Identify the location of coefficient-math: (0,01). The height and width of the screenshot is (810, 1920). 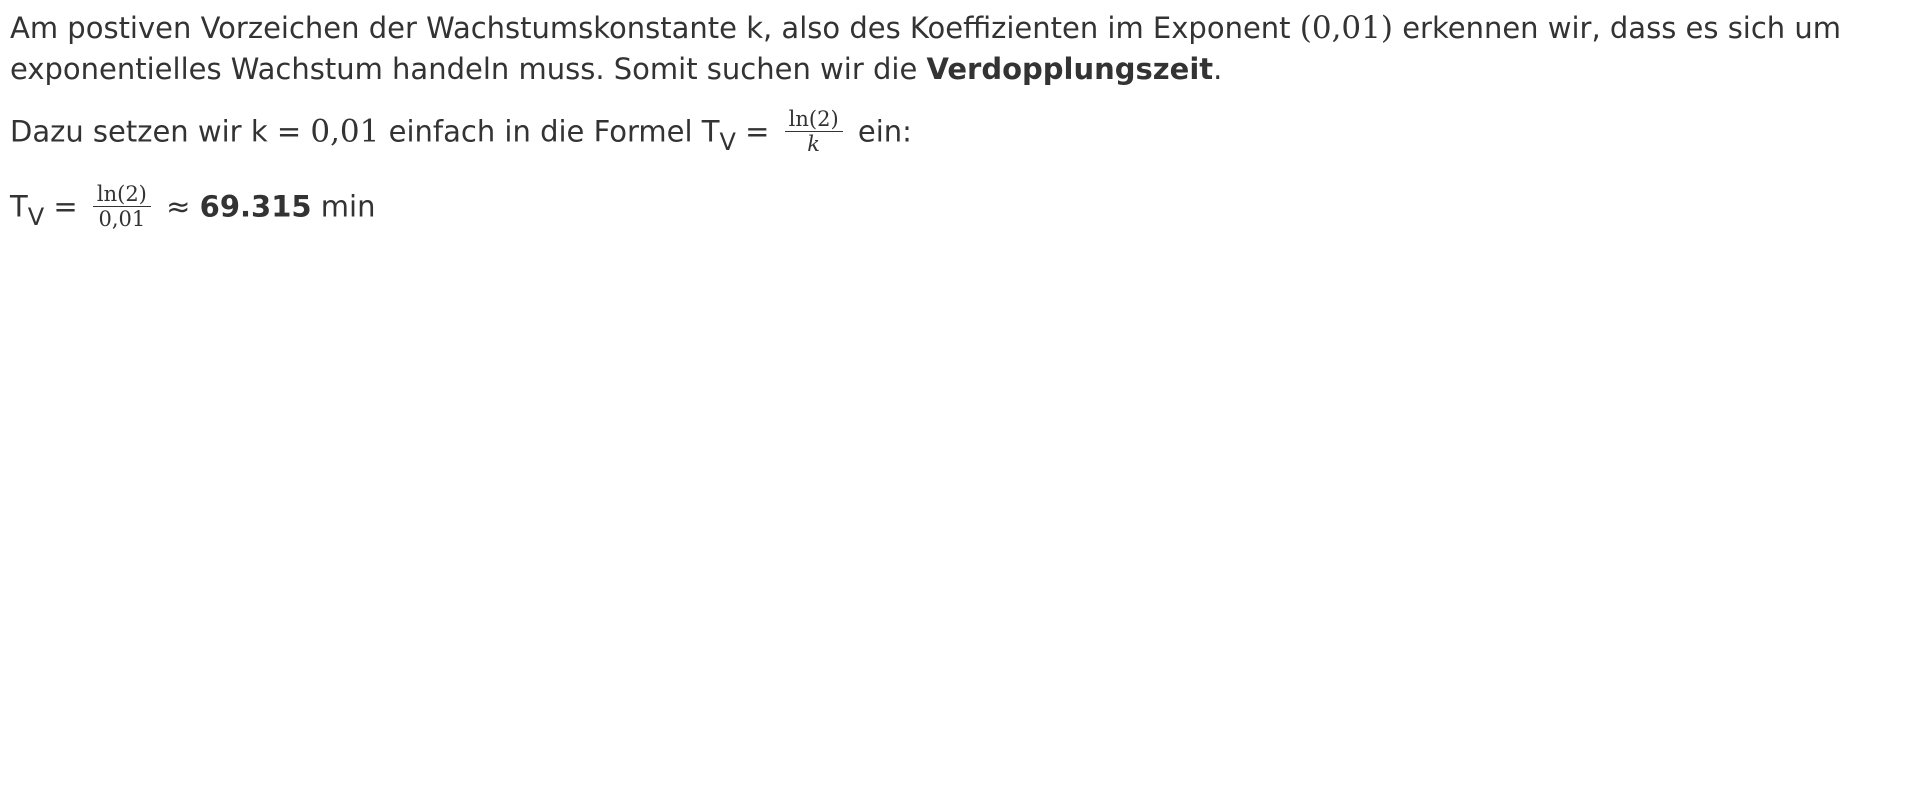
(1346, 28).